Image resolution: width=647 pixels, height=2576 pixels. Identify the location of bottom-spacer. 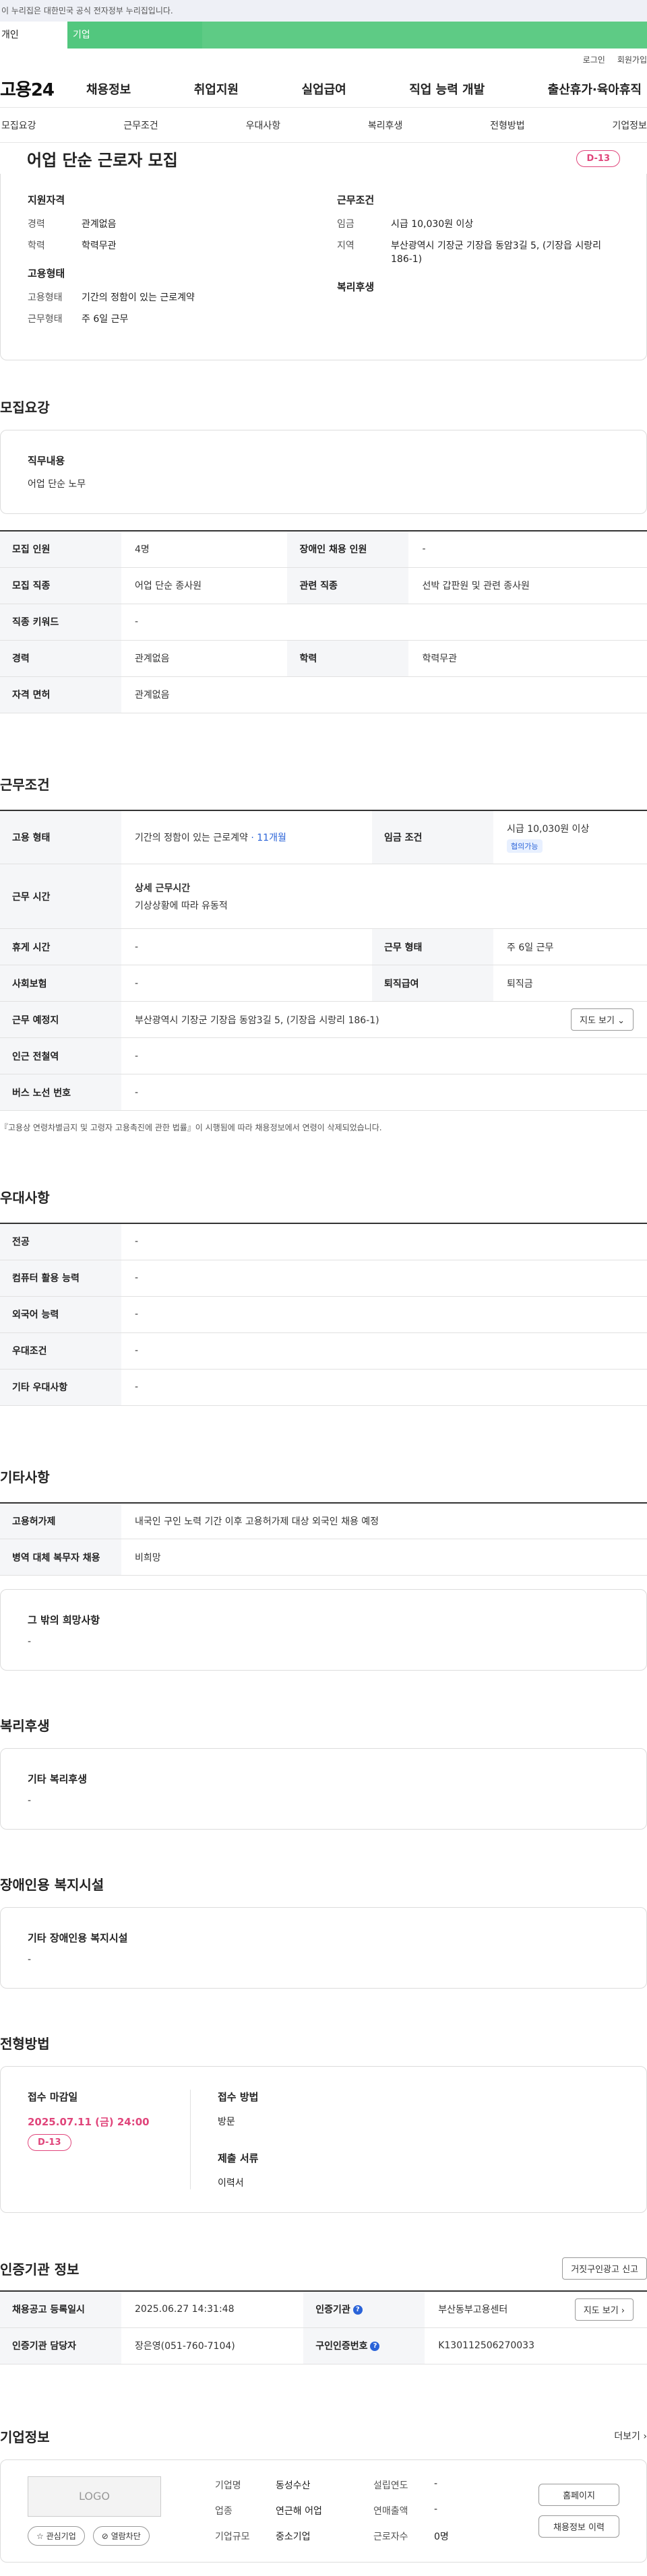
(323, 2569).